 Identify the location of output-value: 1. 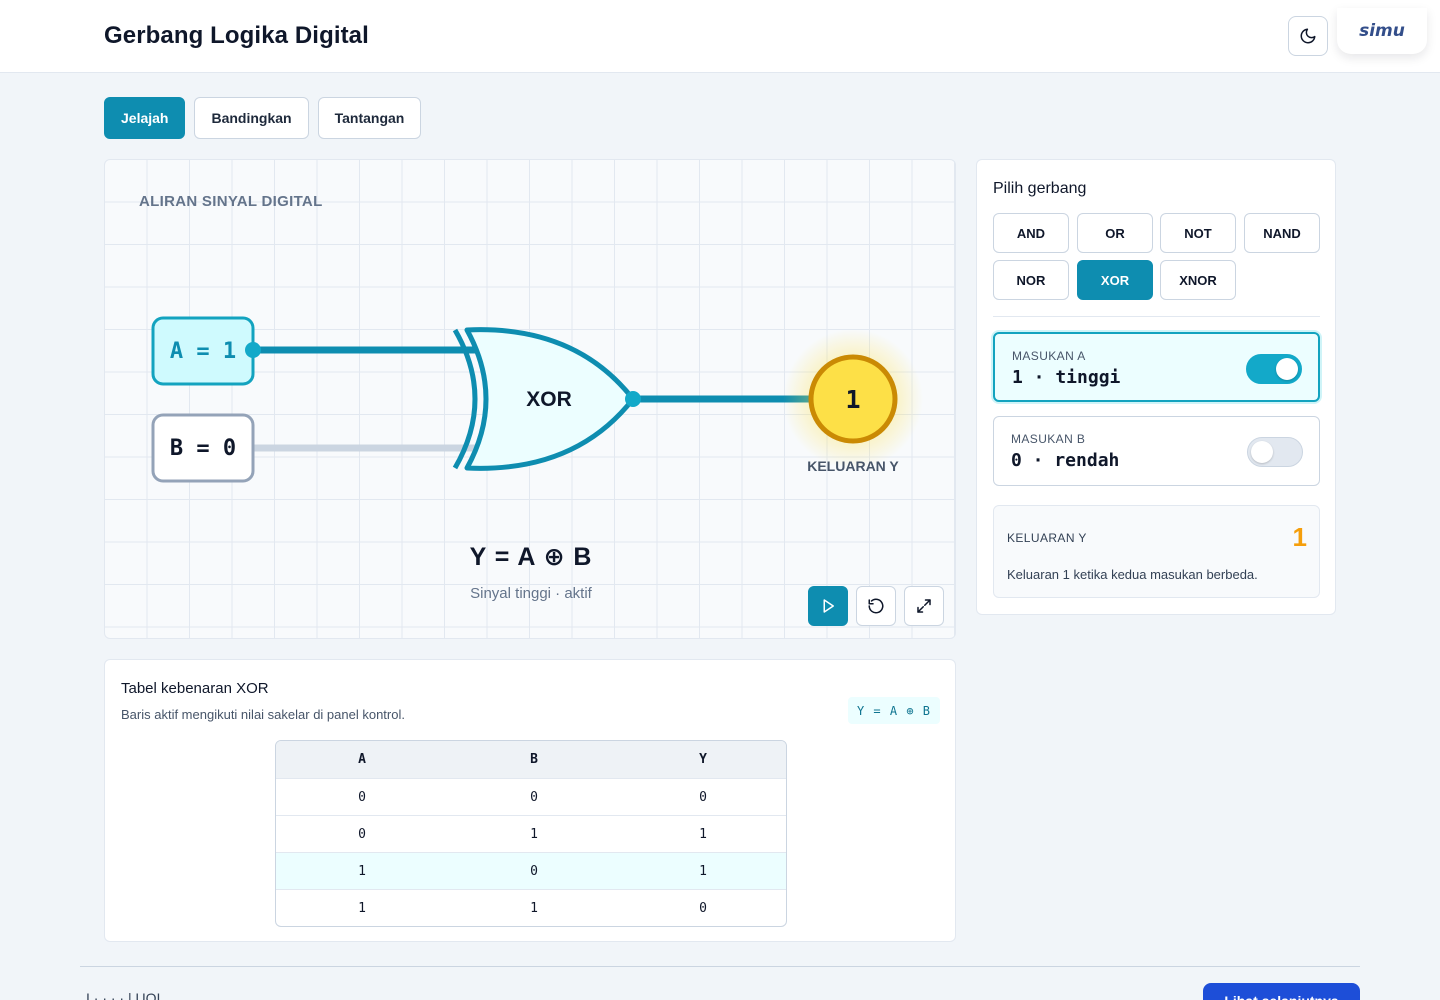
(1299, 537).